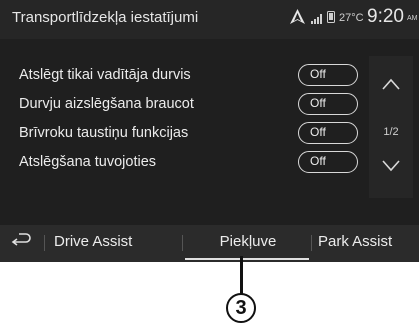  I want to click on phone-icon, so click(331, 17).